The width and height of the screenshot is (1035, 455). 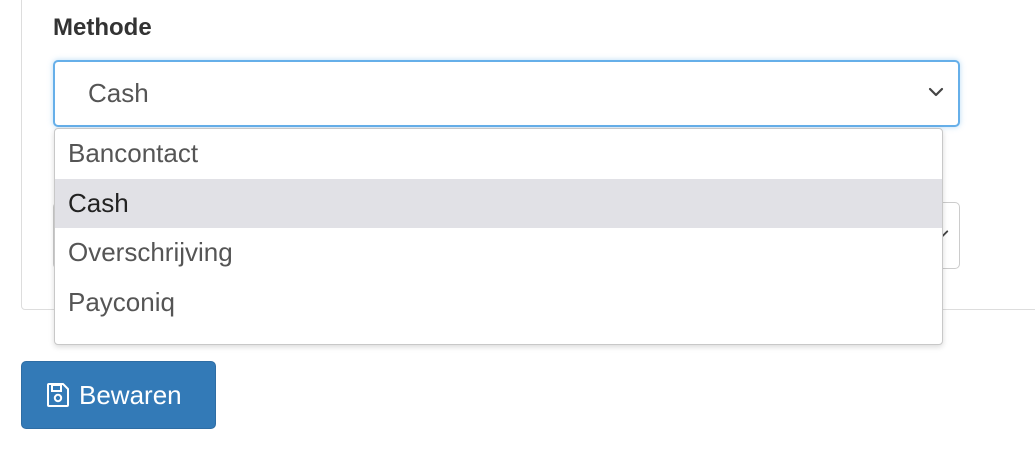 What do you see at coordinates (498, 303) in the screenshot?
I see `option-payconiq: Payconiq` at bounding box center [498, 303].